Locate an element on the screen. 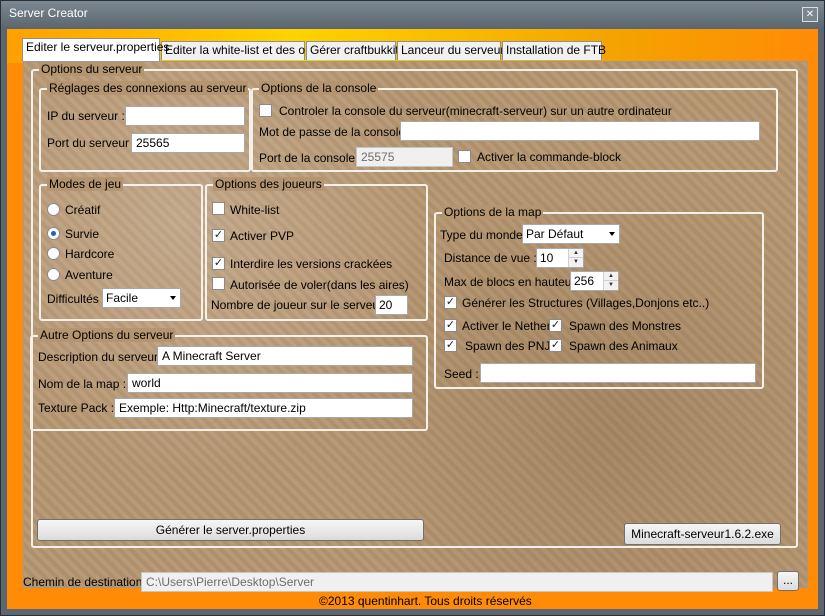 This screenshot has height=616, width=825. cracked-label: Interdire les versions crackées is located at coordinates (311, 264).